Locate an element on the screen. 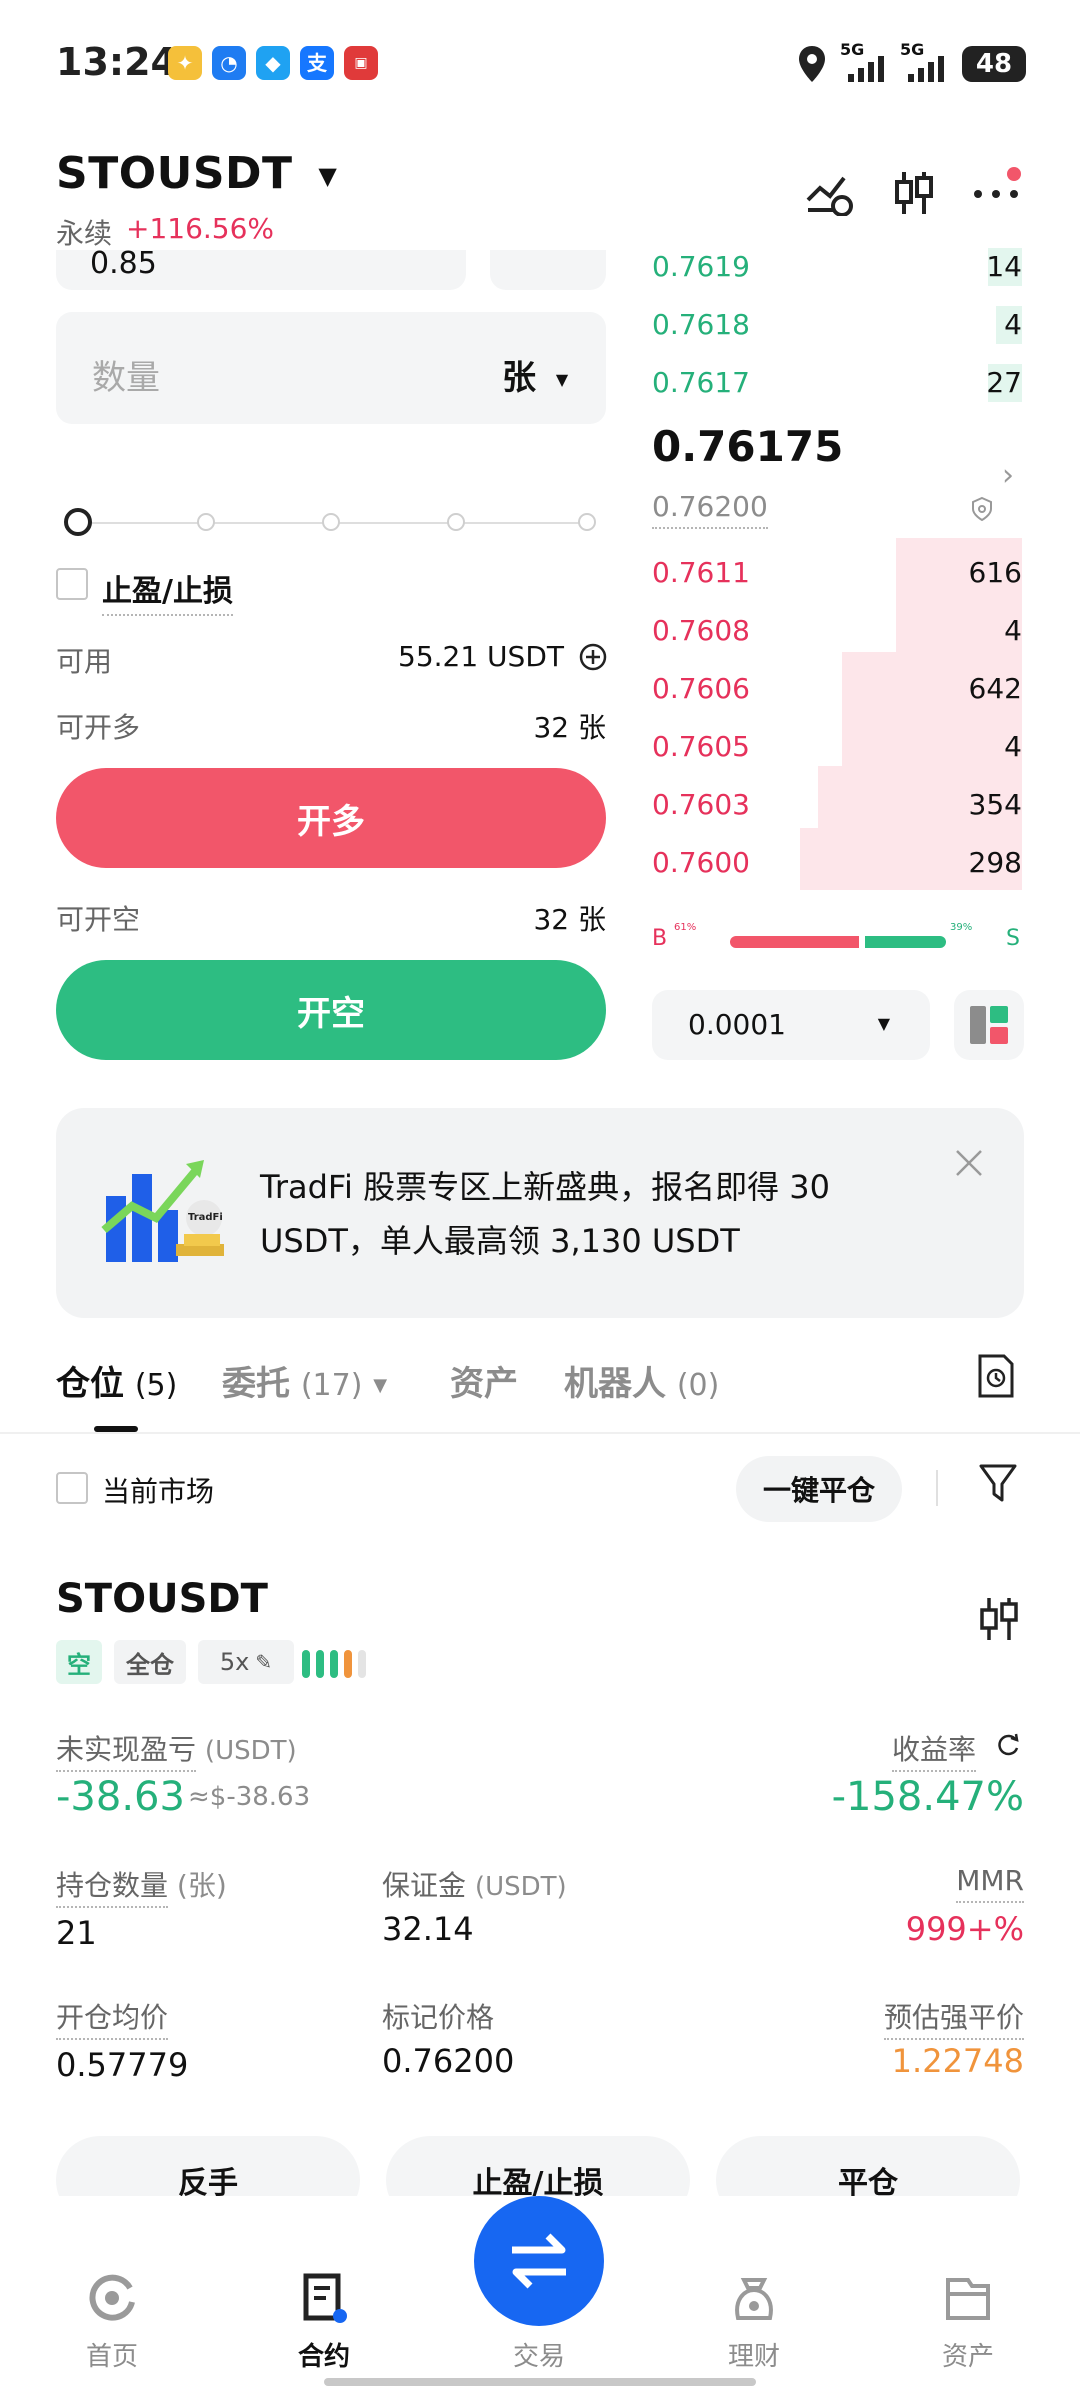  price-input: 0.85 is located at coordinates (261, 268).